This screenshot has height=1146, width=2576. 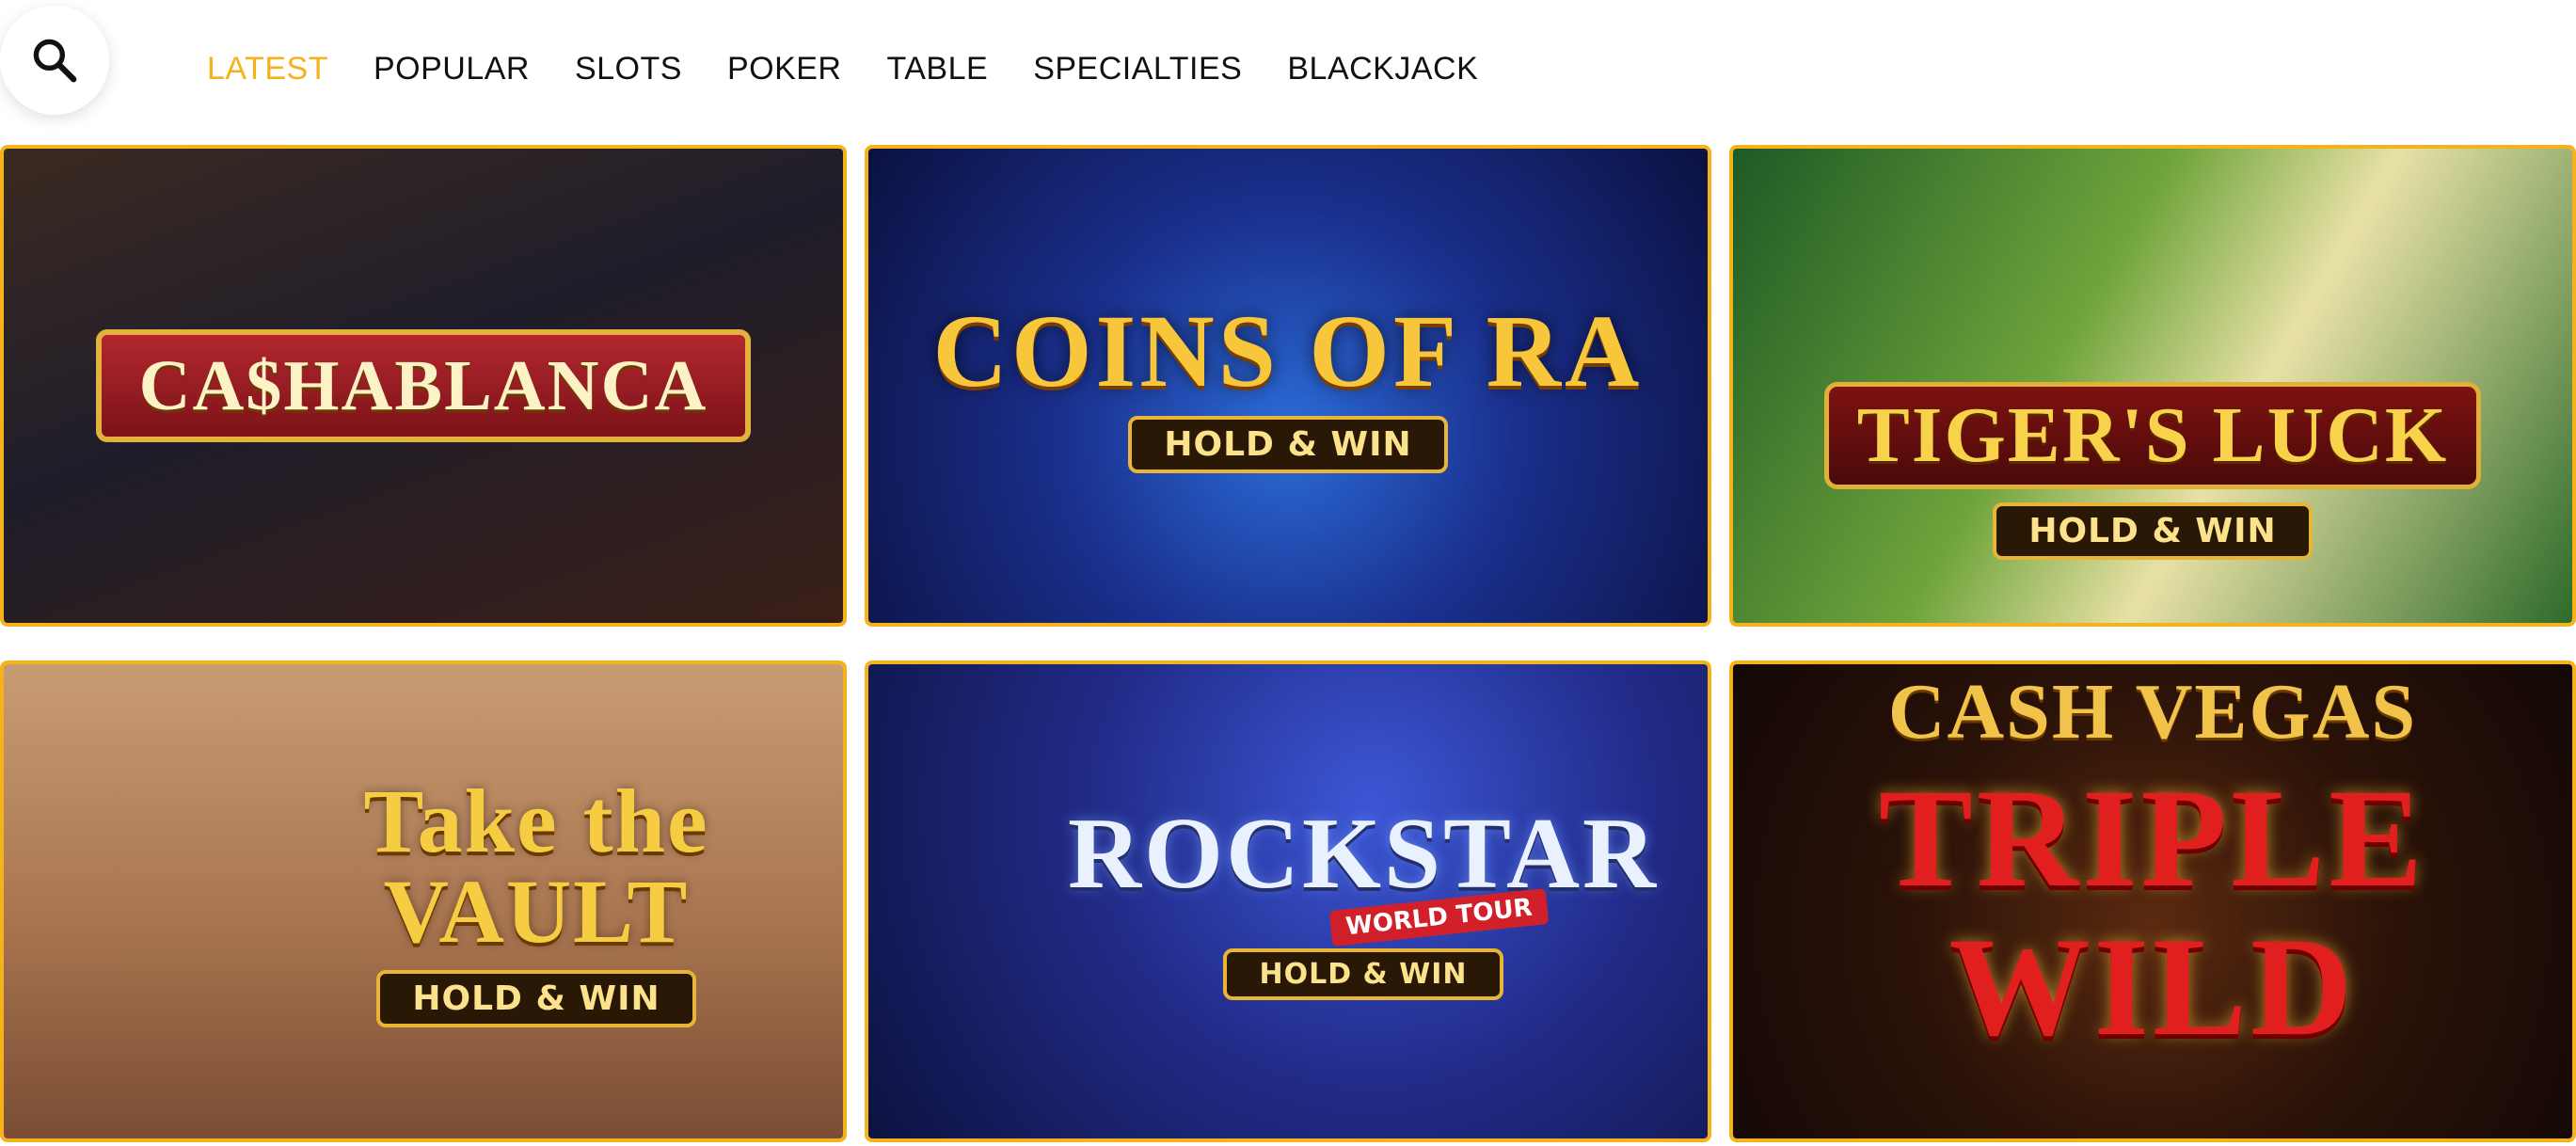 I want to click on nav-item-blackjack: BLACKJACK, so click(x=1382, y=68).